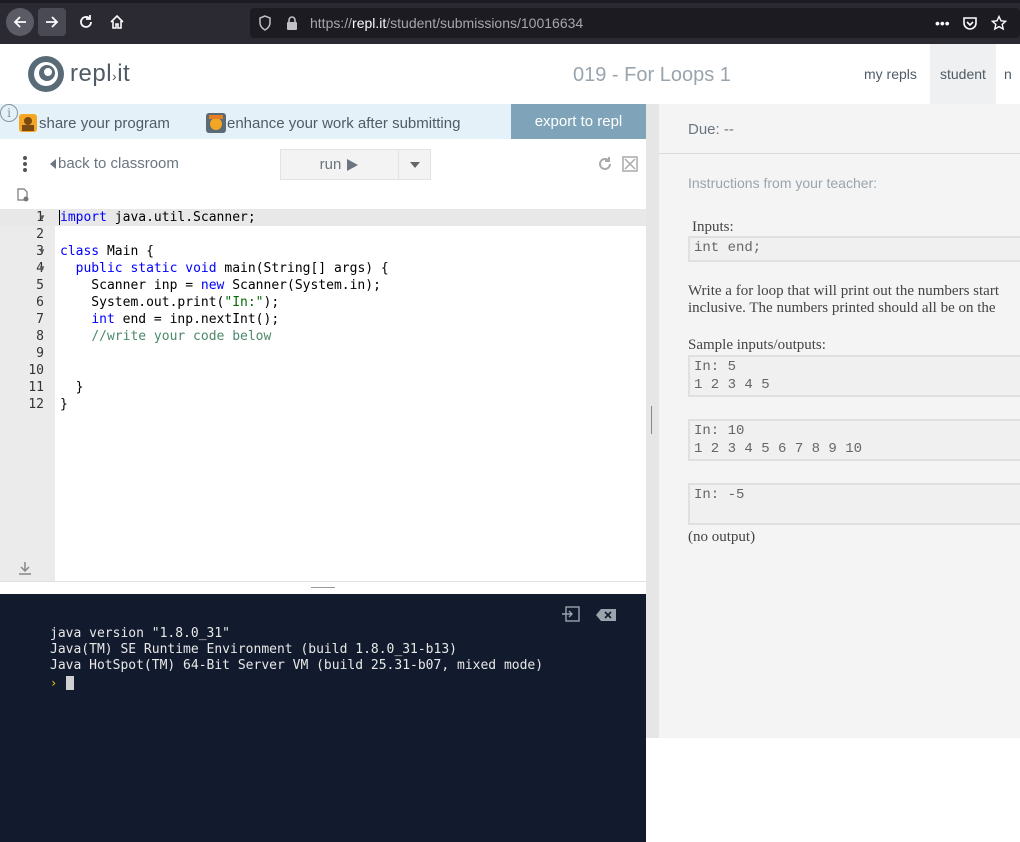 The image size is (1020, 842). I want to click on back-to-classroom-link: back to classroom, so click(113, 163).